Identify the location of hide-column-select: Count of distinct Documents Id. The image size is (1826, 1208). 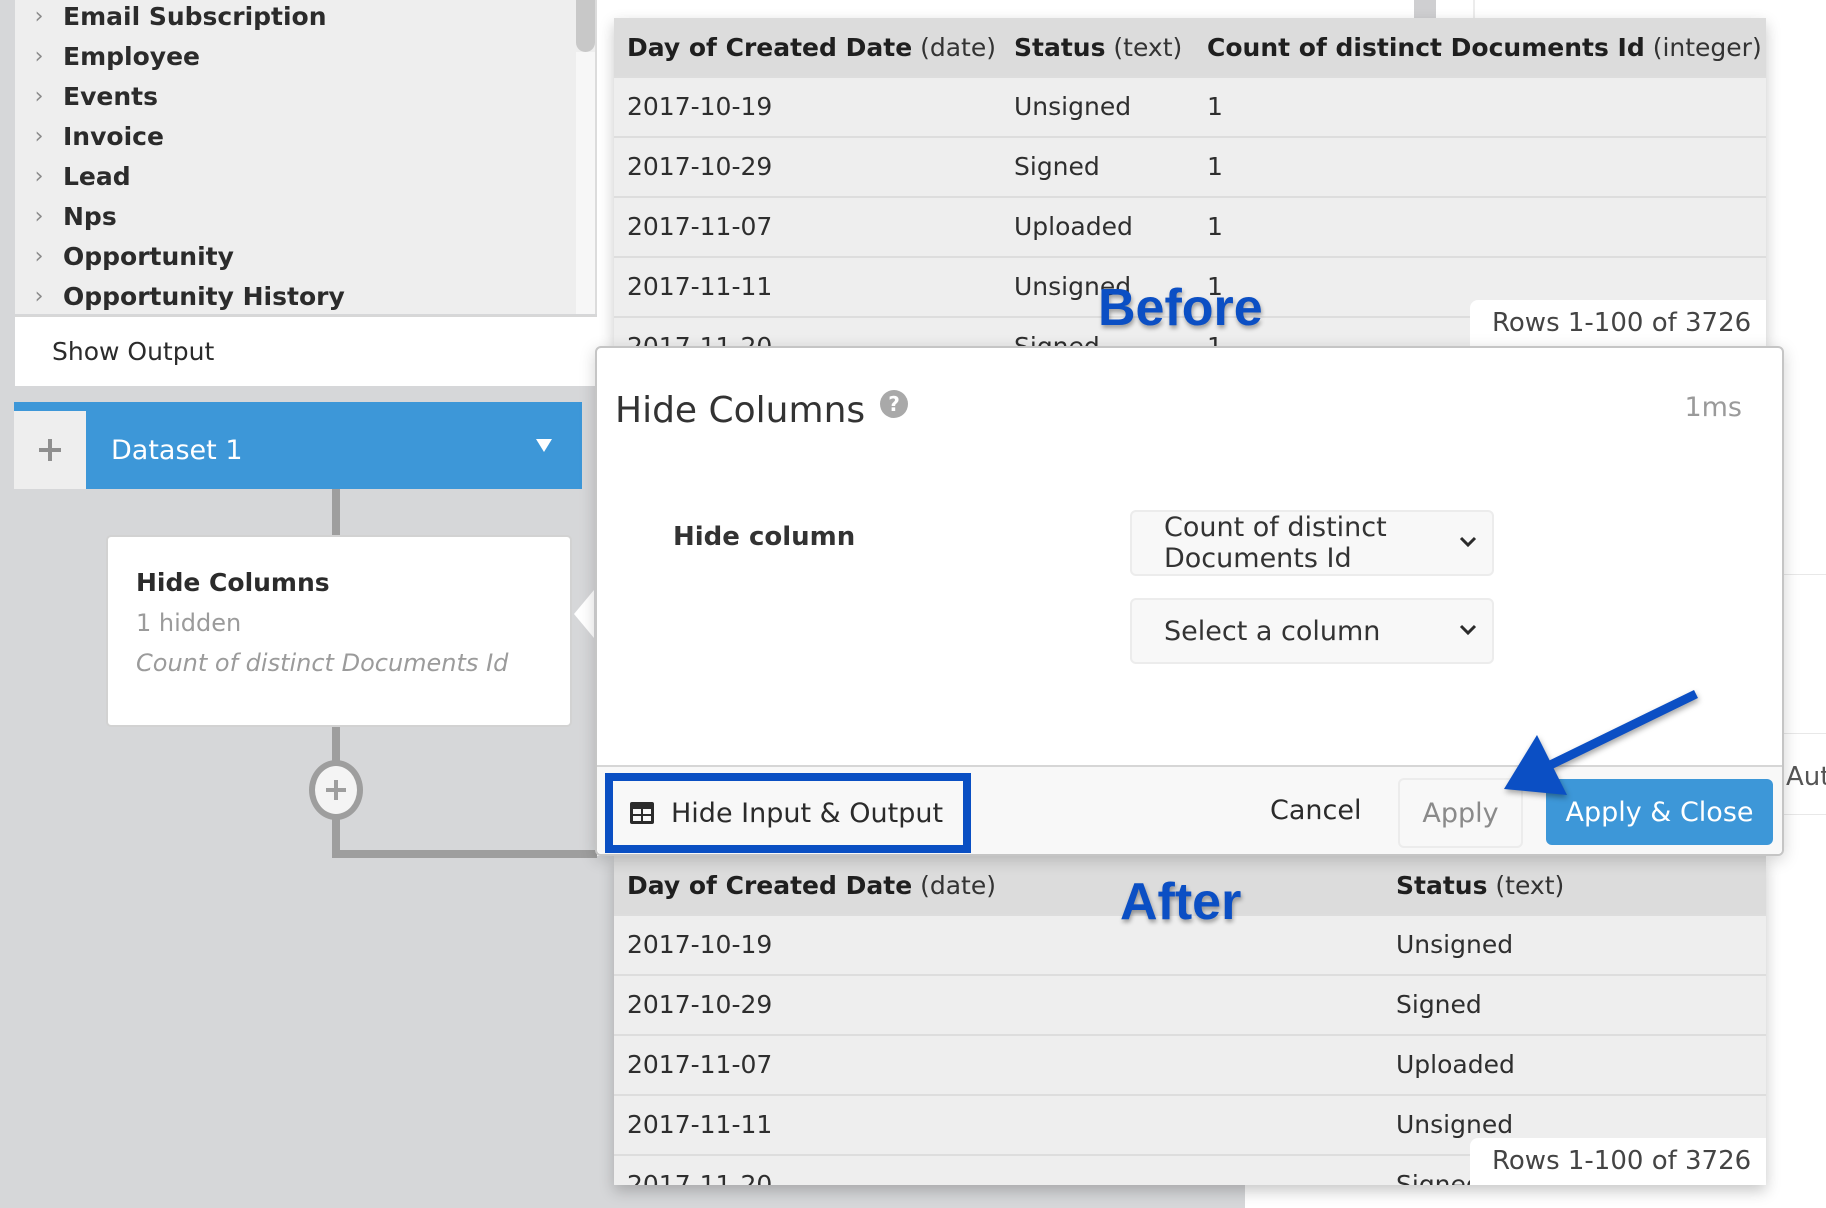
(1312, 543).